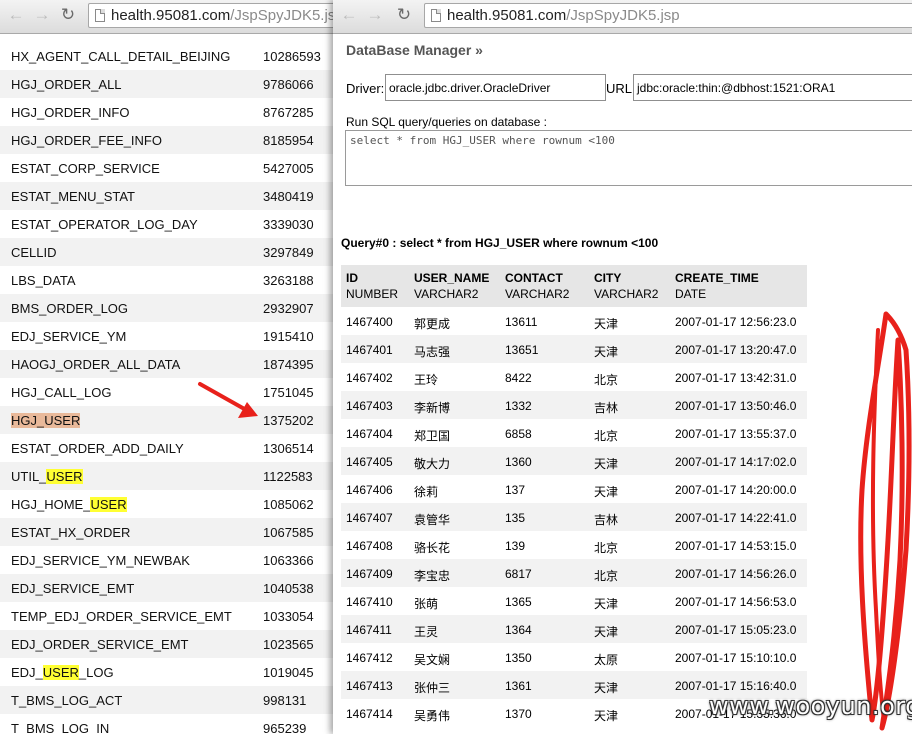 The width and height of the screenshot is (912, 734). What do you see at coordinates (518, 574) in the screenshot?
I see `table-cell: 6817` at bounding box center [518, 574].